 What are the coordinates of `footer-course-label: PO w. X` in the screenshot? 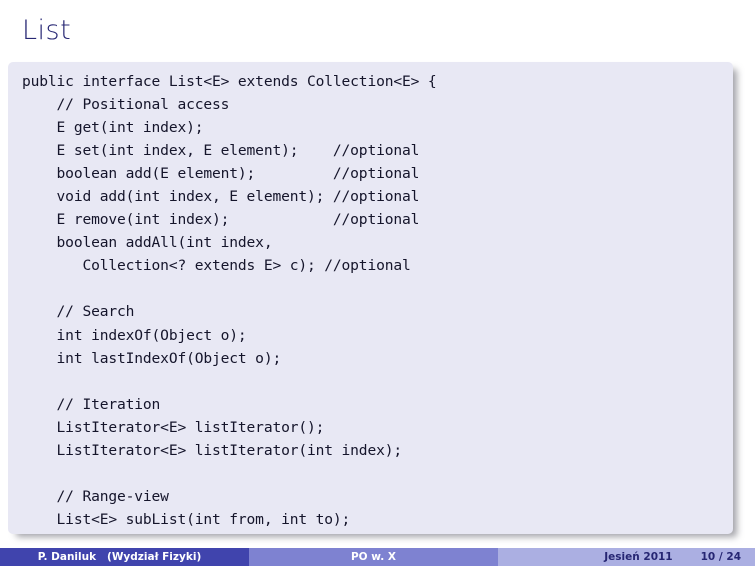 It's located at (373, 557).